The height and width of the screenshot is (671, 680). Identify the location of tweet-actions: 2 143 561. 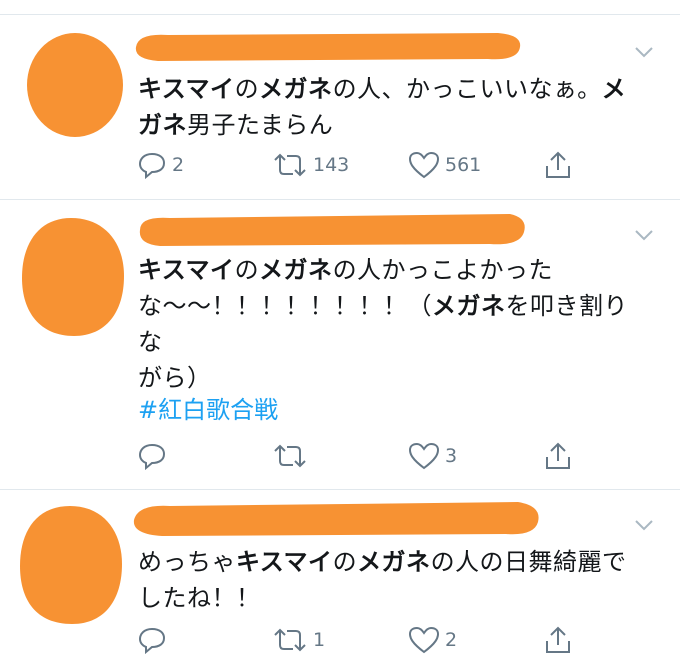
(340, 165).